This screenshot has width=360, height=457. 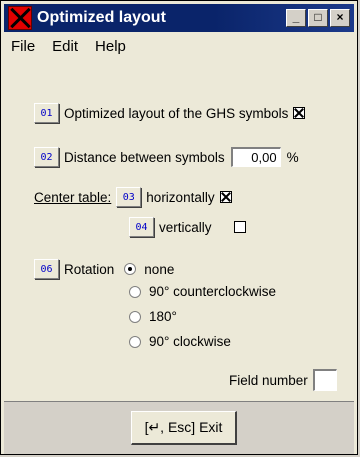 I want to click on center-horizontal-row: Center table: 03 horizontally, so click(x=133, y=197).